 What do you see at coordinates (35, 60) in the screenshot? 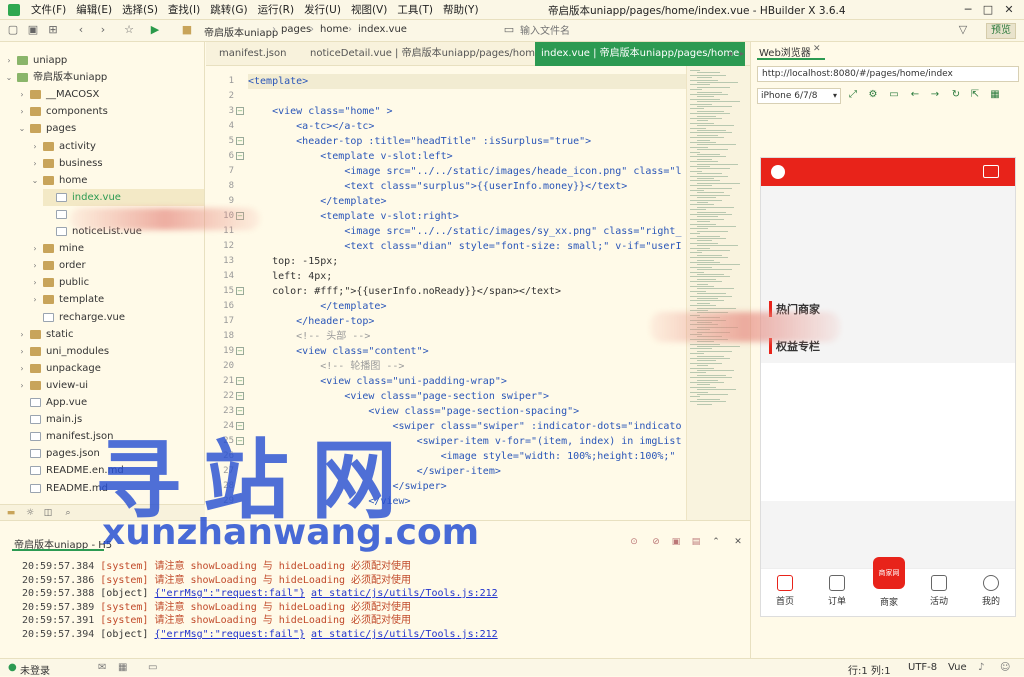
I see `tree-item: › uniapp` at bounding box center [35, 60].